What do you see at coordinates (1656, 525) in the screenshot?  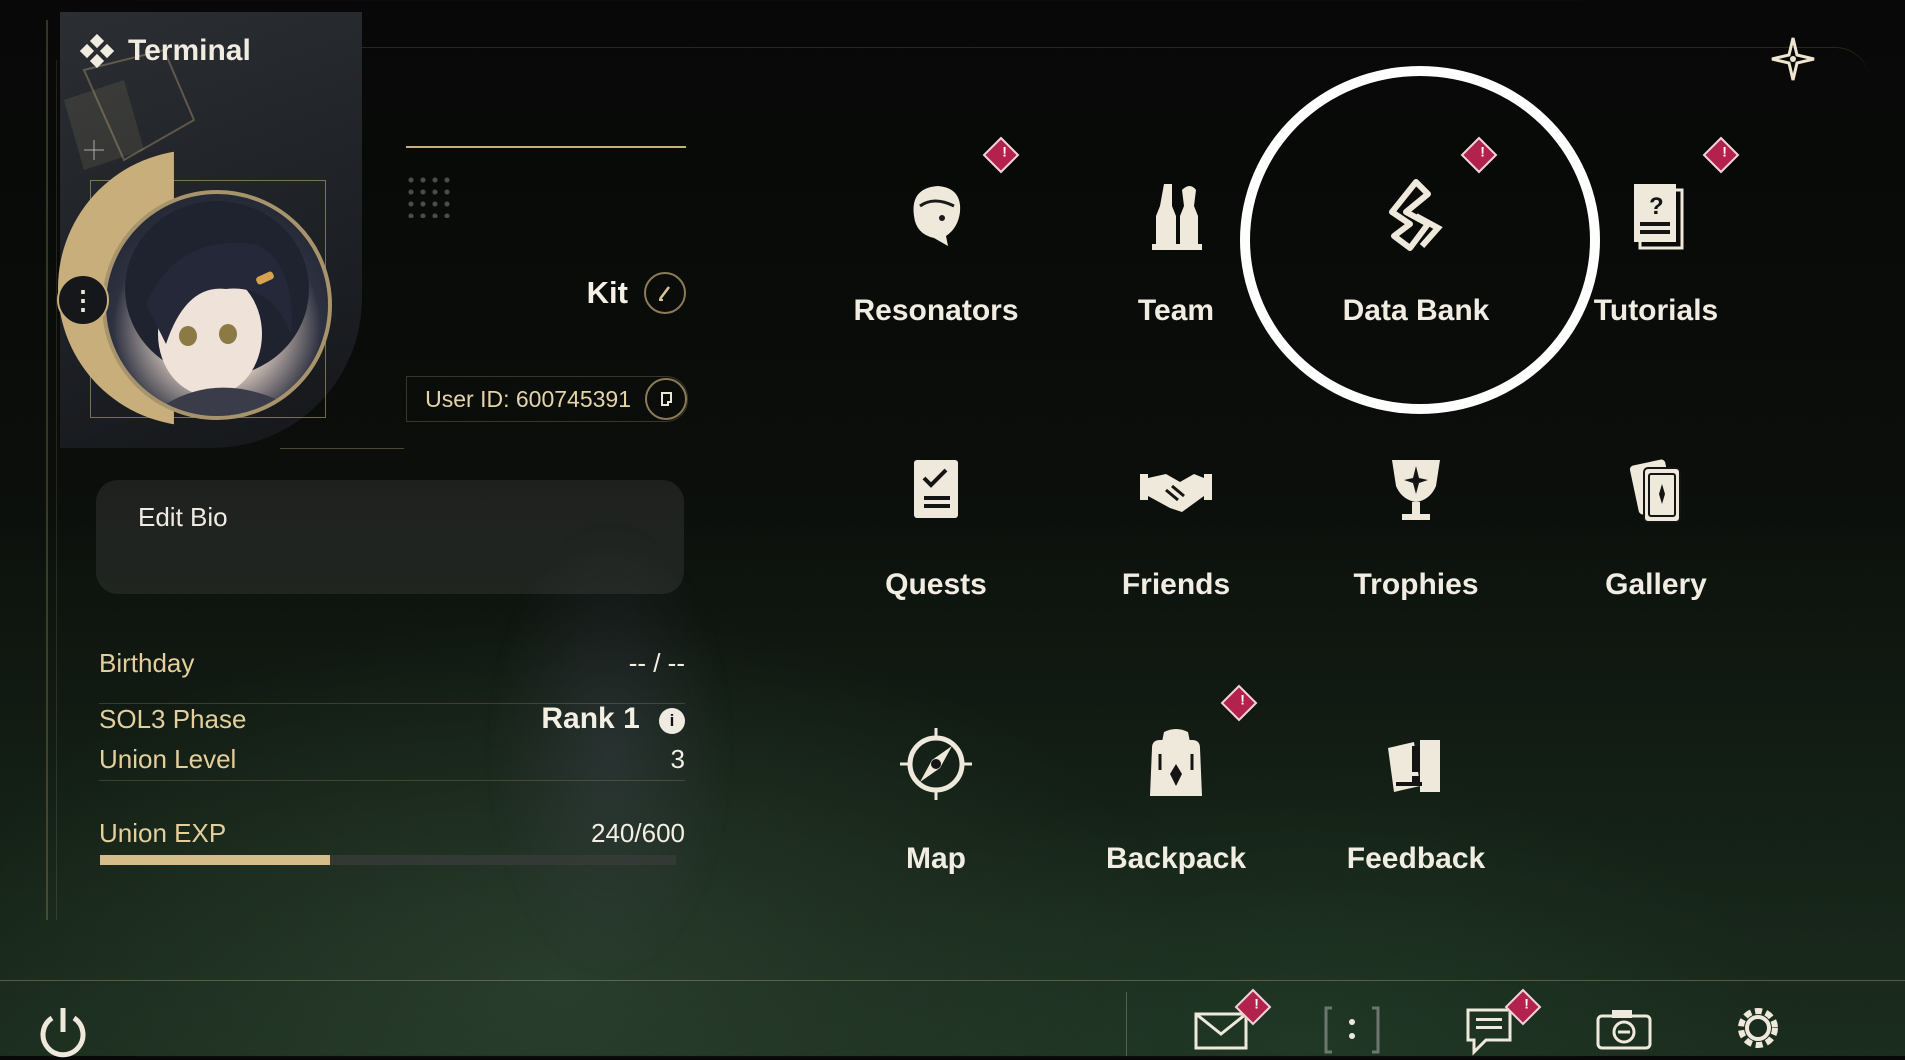 I see `menu-gallery: Gallery` at bounding box center [1656, 525].